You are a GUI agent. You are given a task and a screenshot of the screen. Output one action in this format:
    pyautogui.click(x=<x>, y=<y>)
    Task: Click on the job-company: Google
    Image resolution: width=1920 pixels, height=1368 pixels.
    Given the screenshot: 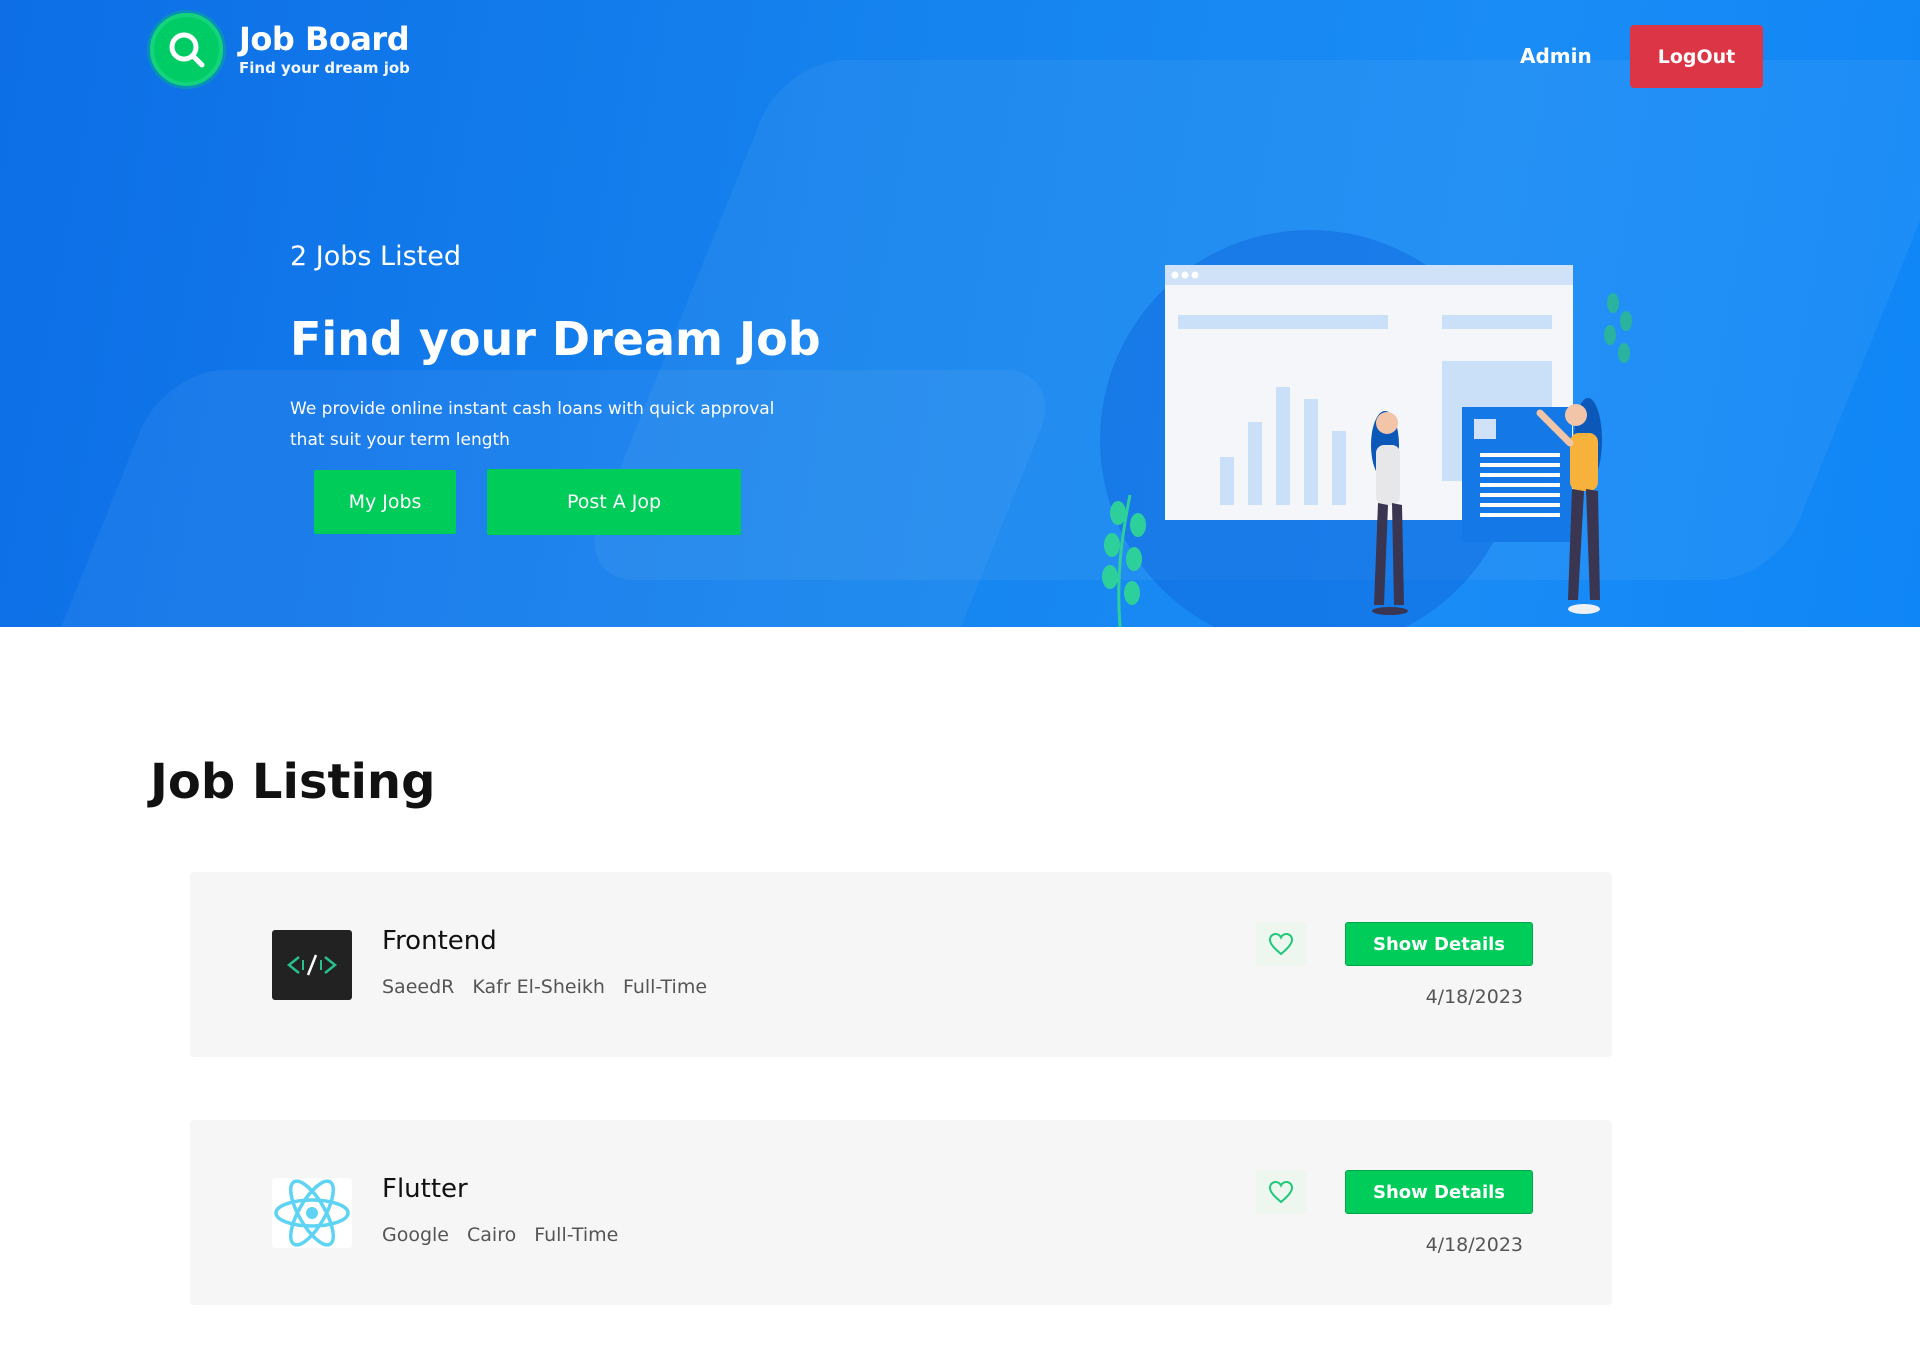 What is the action you would take?
    pyautogui.click(x=416, y=1235)
    